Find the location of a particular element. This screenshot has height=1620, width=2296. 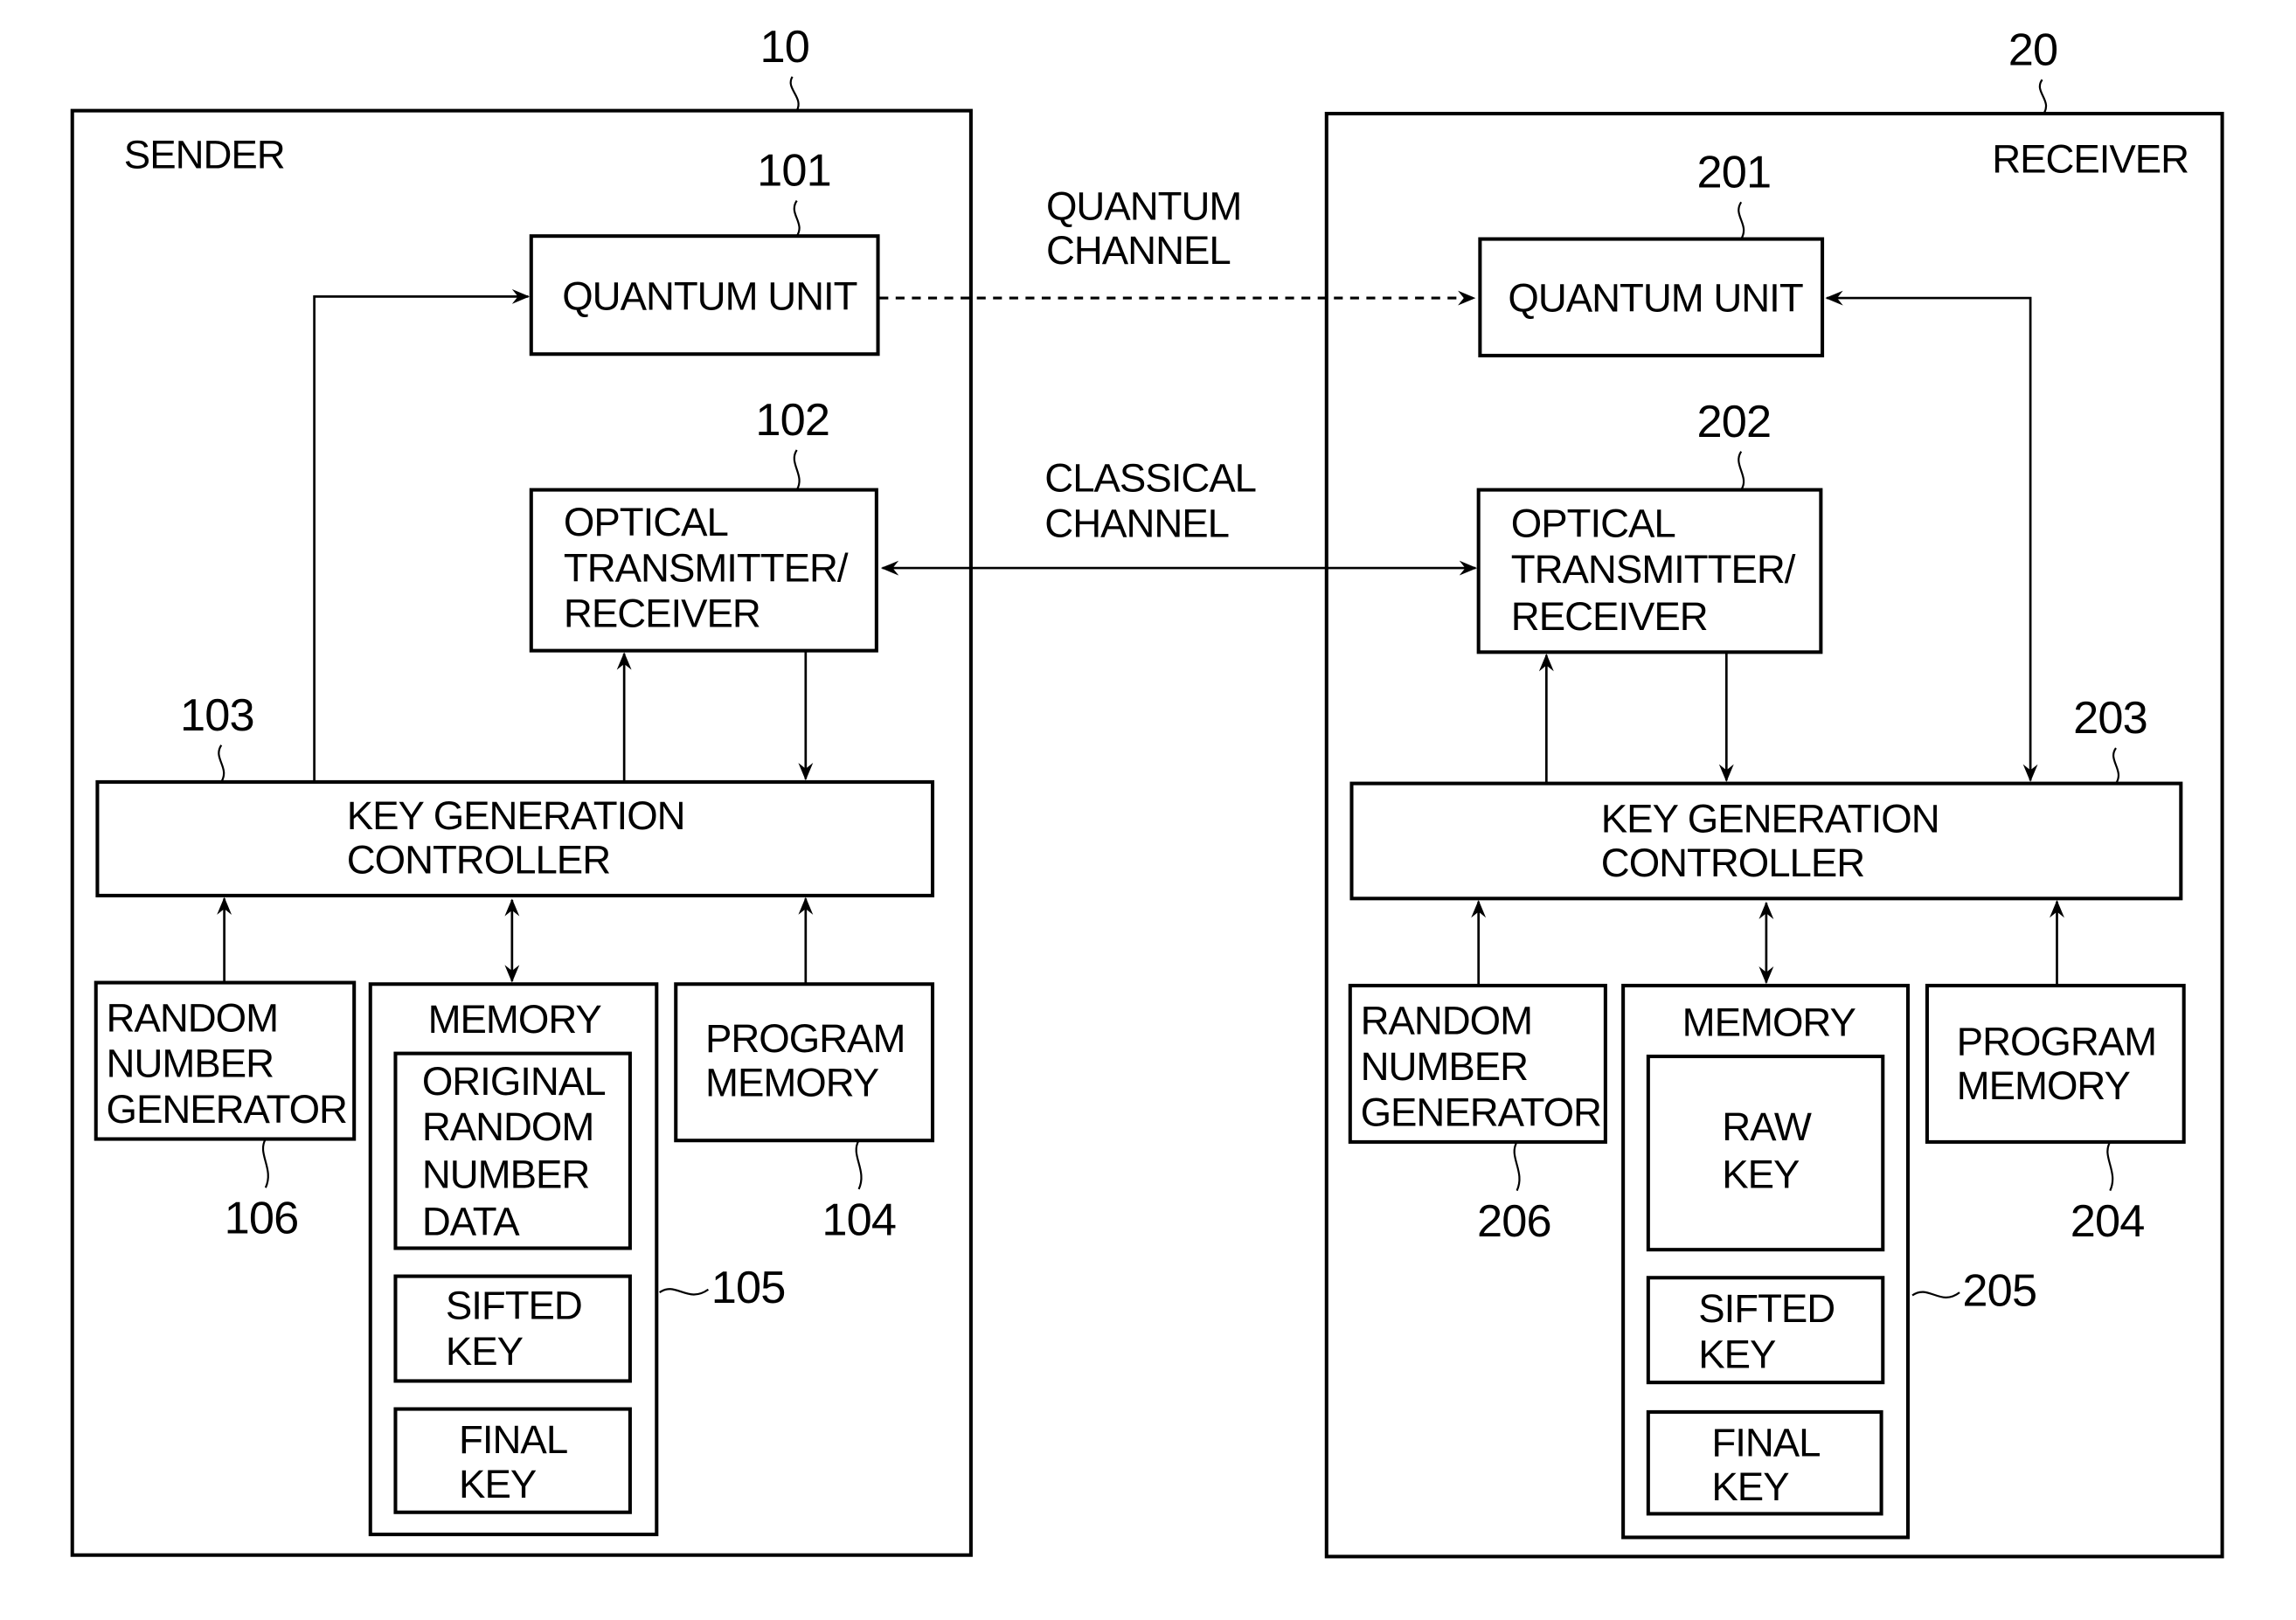

sender-controller-to-quantum-arrow is located at coordinates (422, 535).